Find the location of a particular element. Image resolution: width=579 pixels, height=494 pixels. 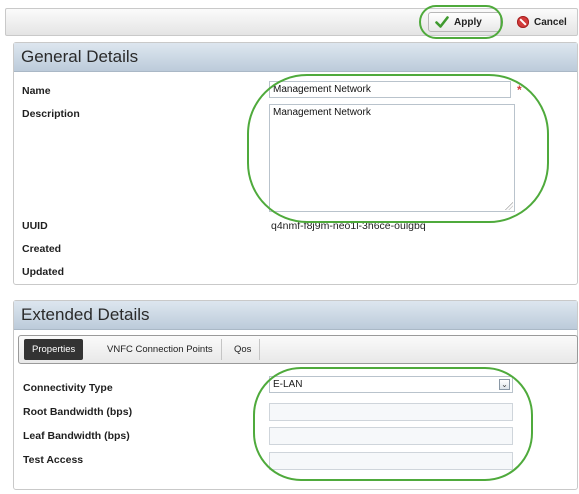

cancel-button: Cancel is located at coordinates (544, 22).